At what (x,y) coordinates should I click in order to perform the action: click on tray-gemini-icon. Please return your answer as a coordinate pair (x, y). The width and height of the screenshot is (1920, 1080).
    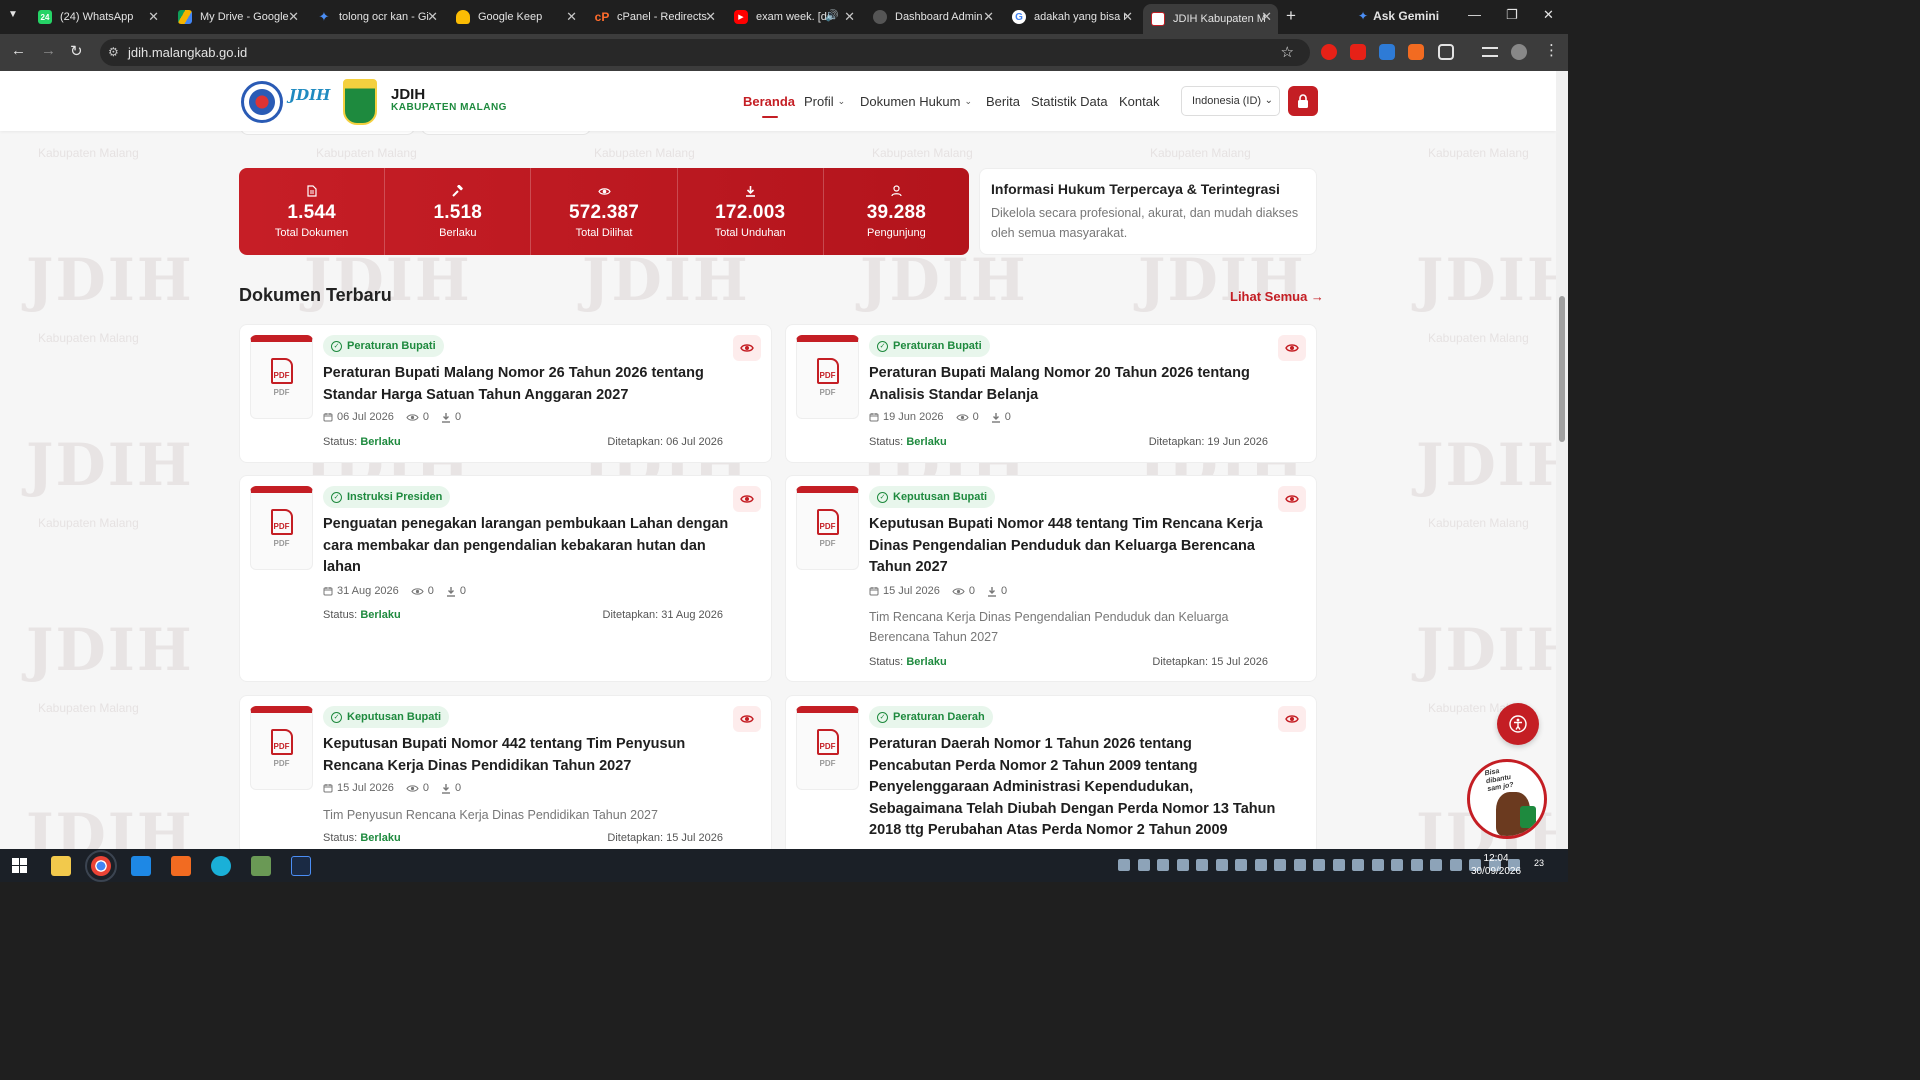
    Looking at the image, I should click on (1202, 865).